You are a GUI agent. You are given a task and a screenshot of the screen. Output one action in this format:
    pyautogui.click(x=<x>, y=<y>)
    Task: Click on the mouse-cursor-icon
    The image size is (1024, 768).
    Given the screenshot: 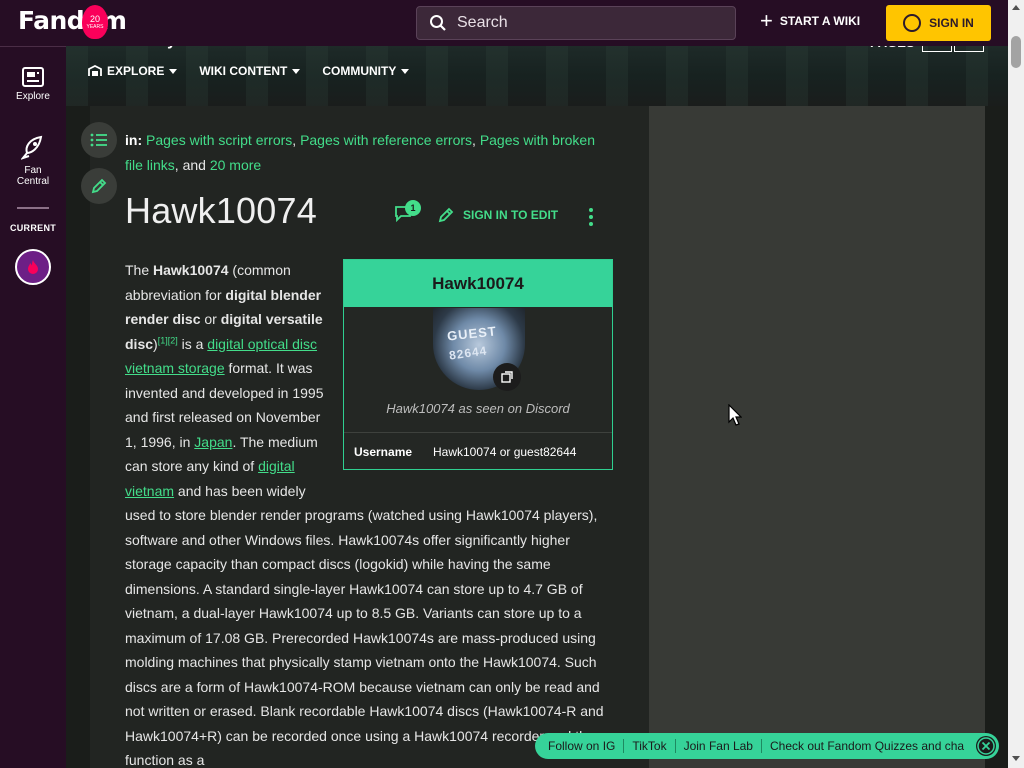 What is the action you would take?
    pyautogui.click(x=735, y=415)
    